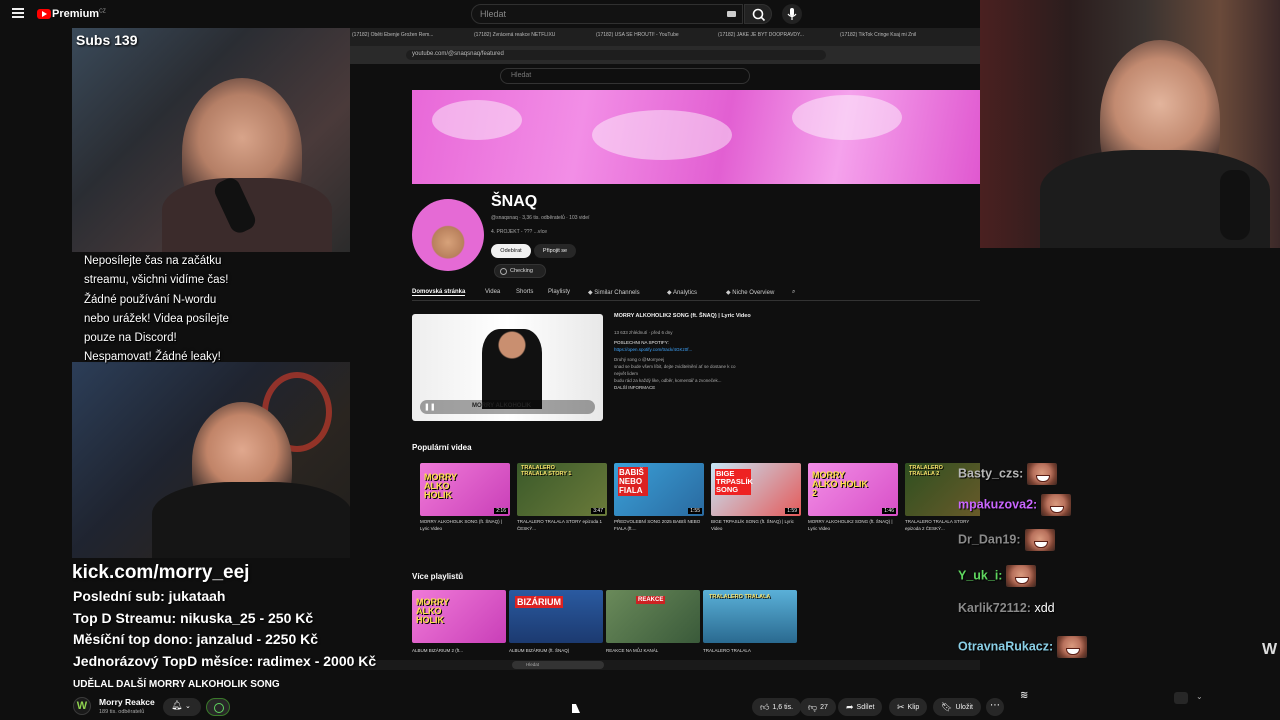 This screenshot has width=1280, height=720. What do you see at coordinates (559, 292) in the screenshot?
I see `tab-playlists: Playlisty` at bounding box center [559, 292].